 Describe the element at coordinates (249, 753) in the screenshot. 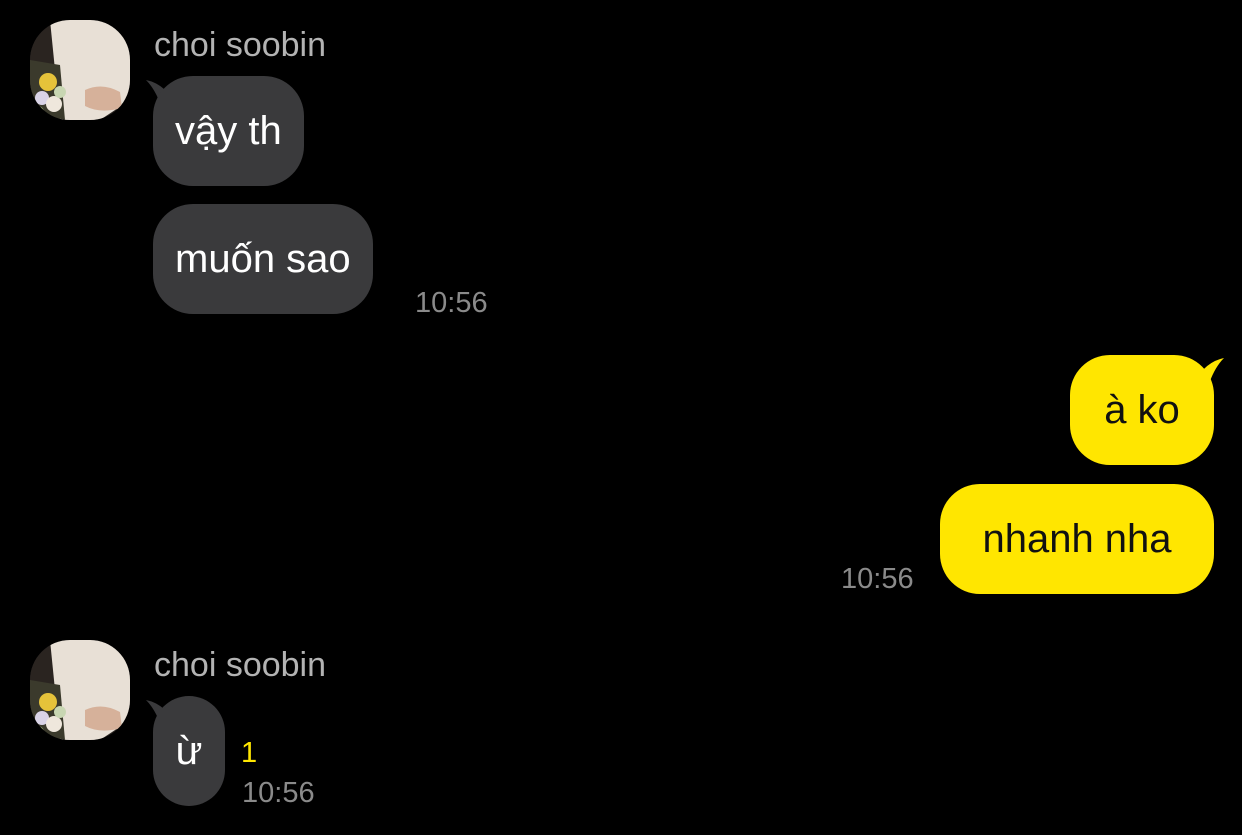

I see `unread-count-badge: 1` at that location.